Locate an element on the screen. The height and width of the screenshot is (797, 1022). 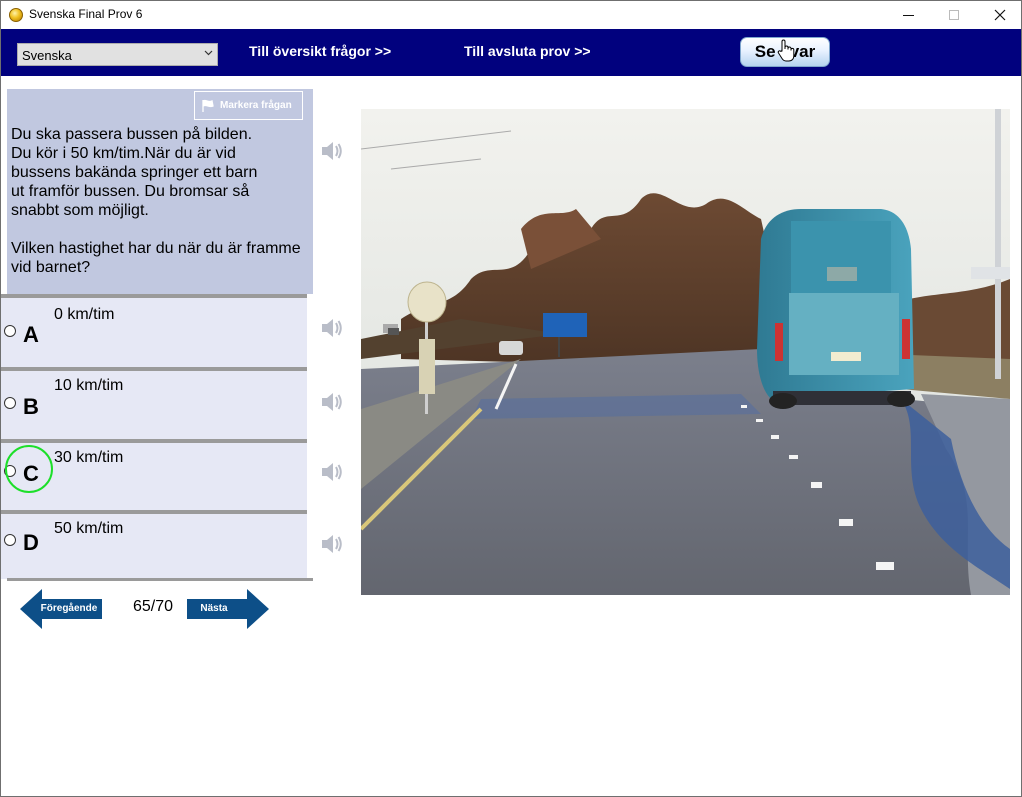
maximize-icon is located at coordinates (954, 15).